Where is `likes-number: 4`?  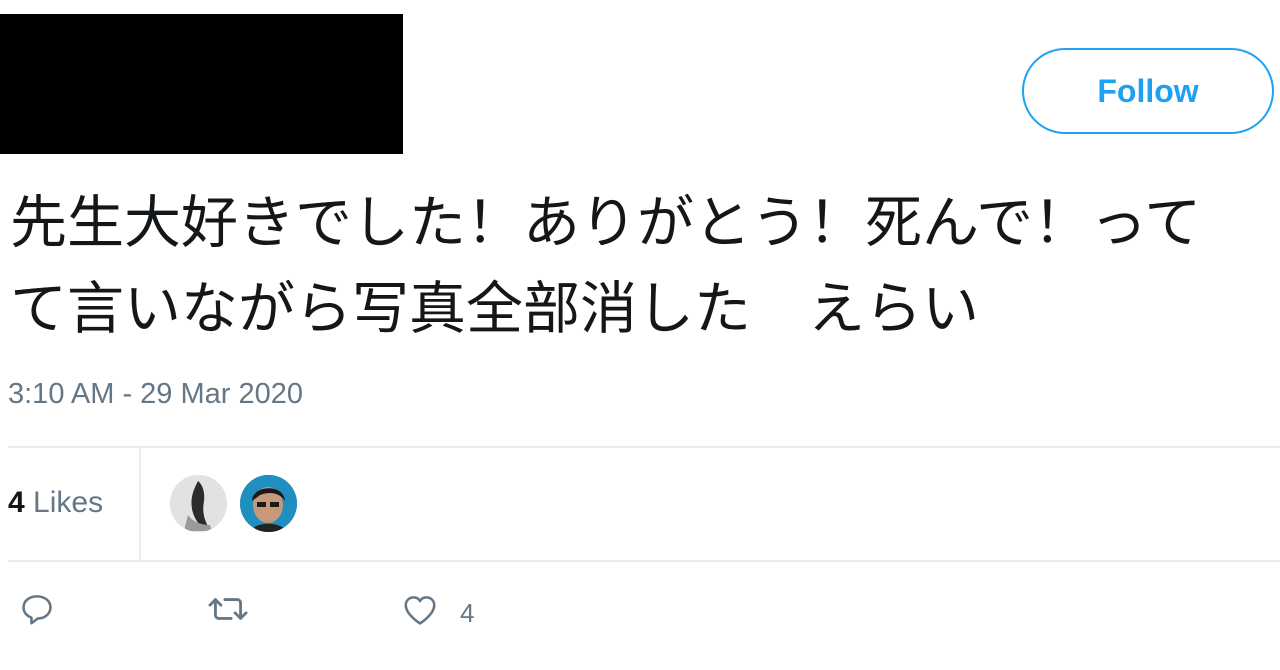 likes-number: 4 is located at coordinates (16, 502).